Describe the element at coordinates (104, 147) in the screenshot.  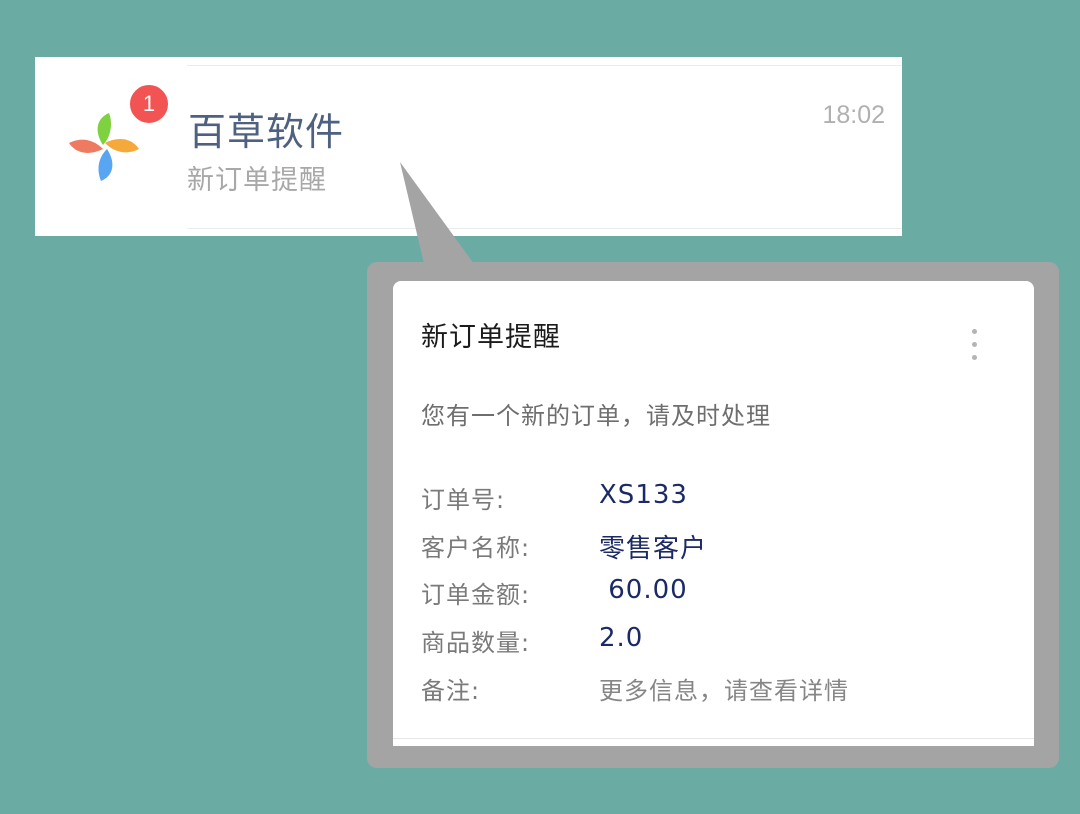
I see `pinwheel-logo-icon` at that location.